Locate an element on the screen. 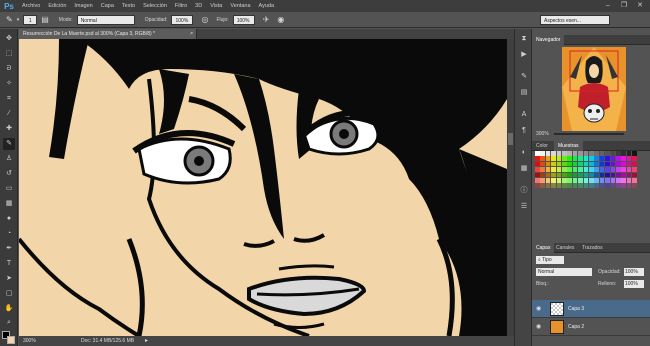 The image size is (650, 346). swatches-grid is located at coordinates (587, 171).